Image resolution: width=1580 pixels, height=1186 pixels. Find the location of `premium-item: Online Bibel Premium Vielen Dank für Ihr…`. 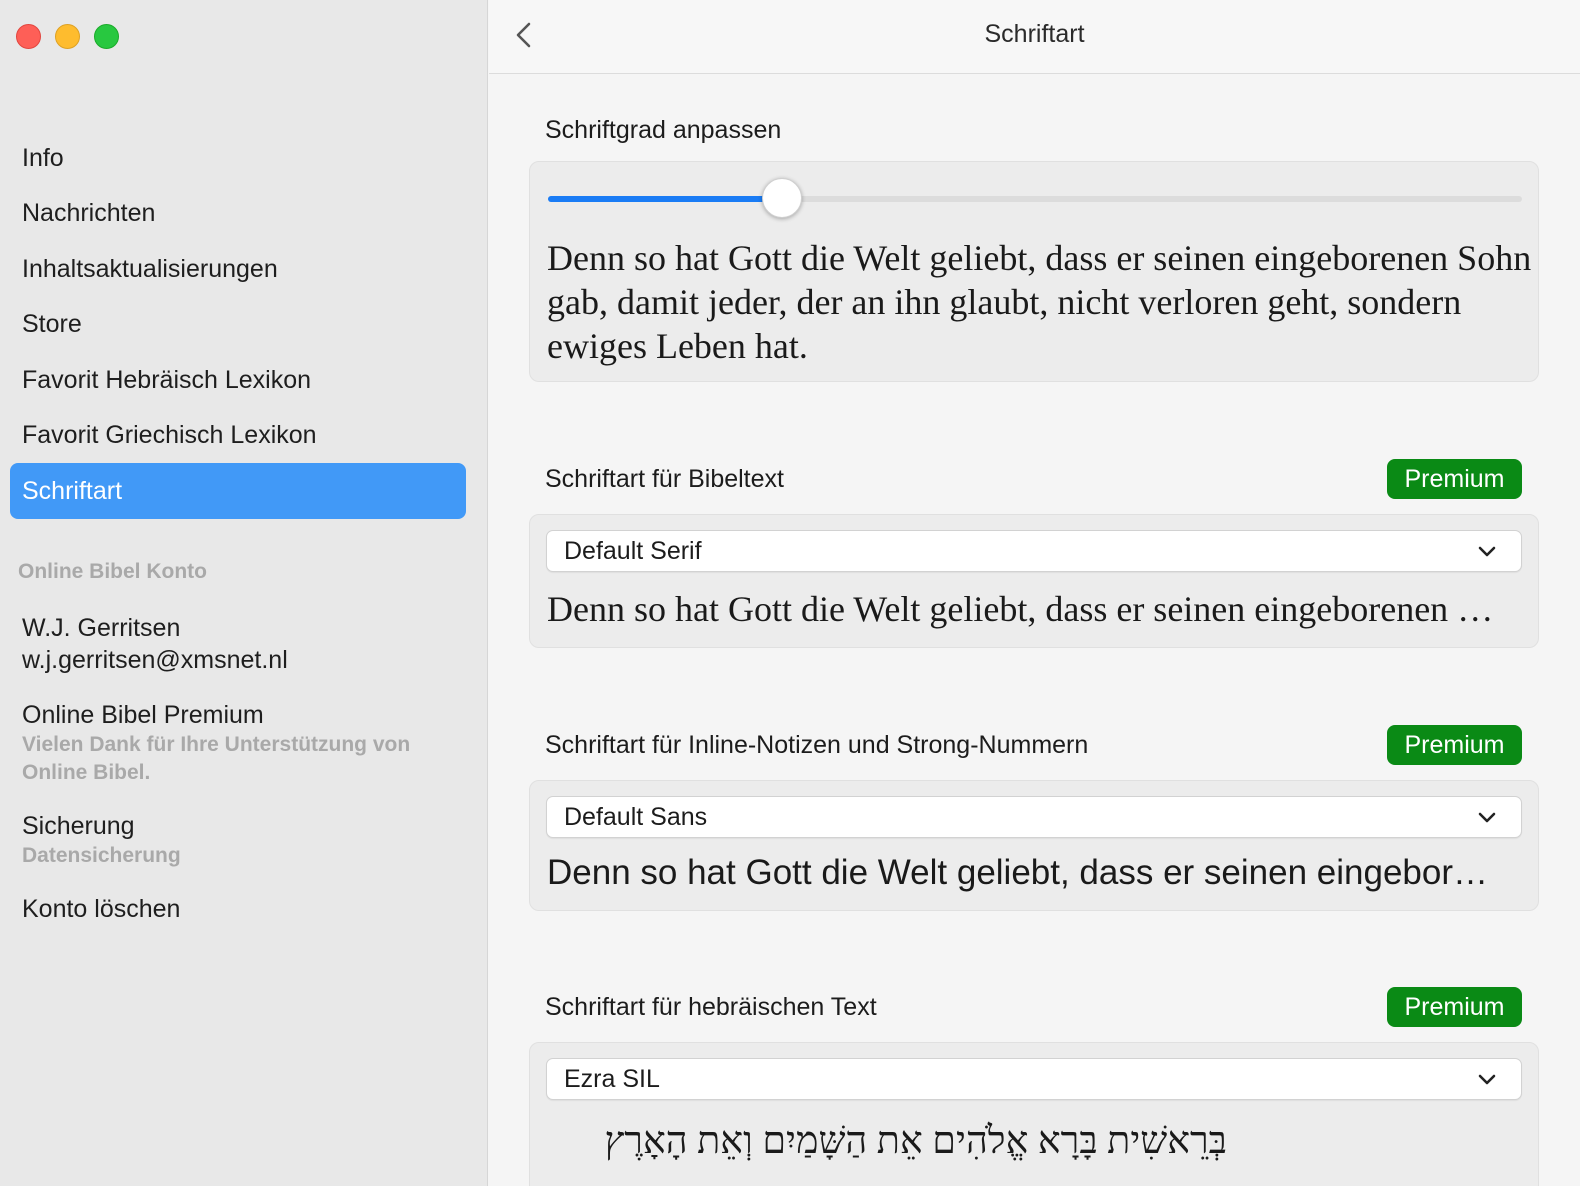

premium-item: Online Bibel Premium Vielen Dank für Ihr… is located at coordinates (242, 743).